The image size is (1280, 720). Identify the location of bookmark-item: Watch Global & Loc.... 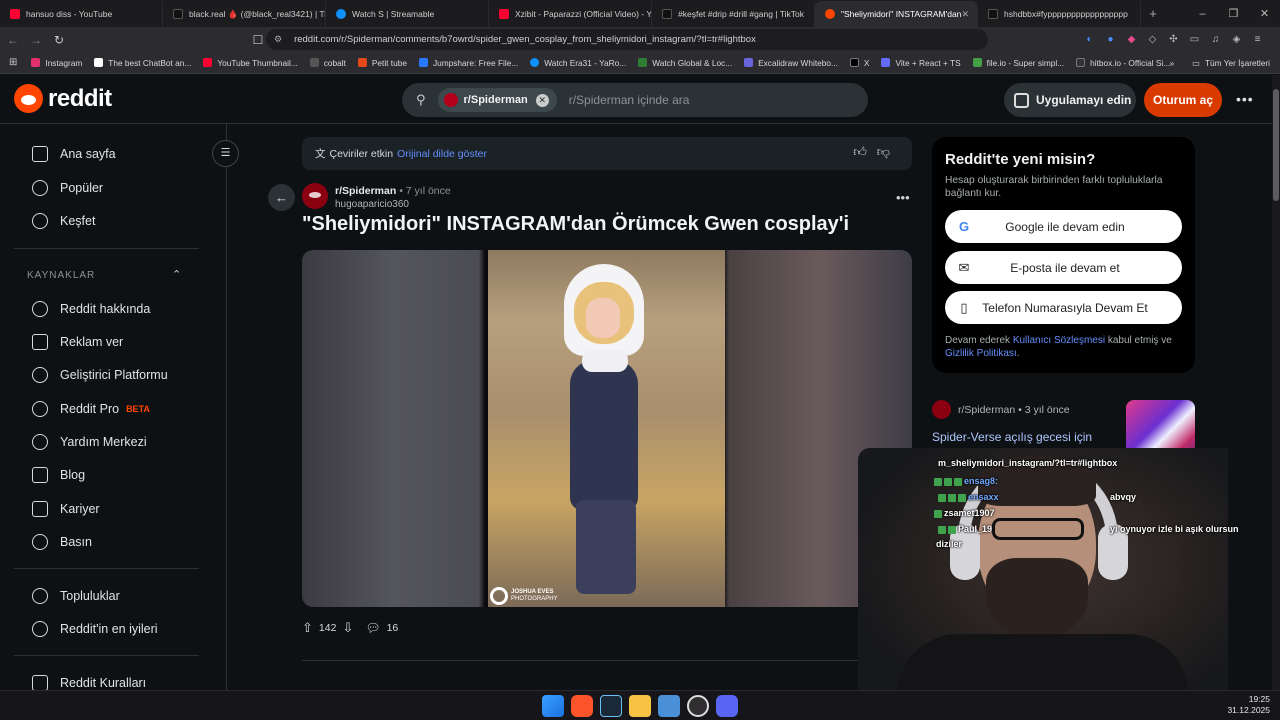
(685, 63).